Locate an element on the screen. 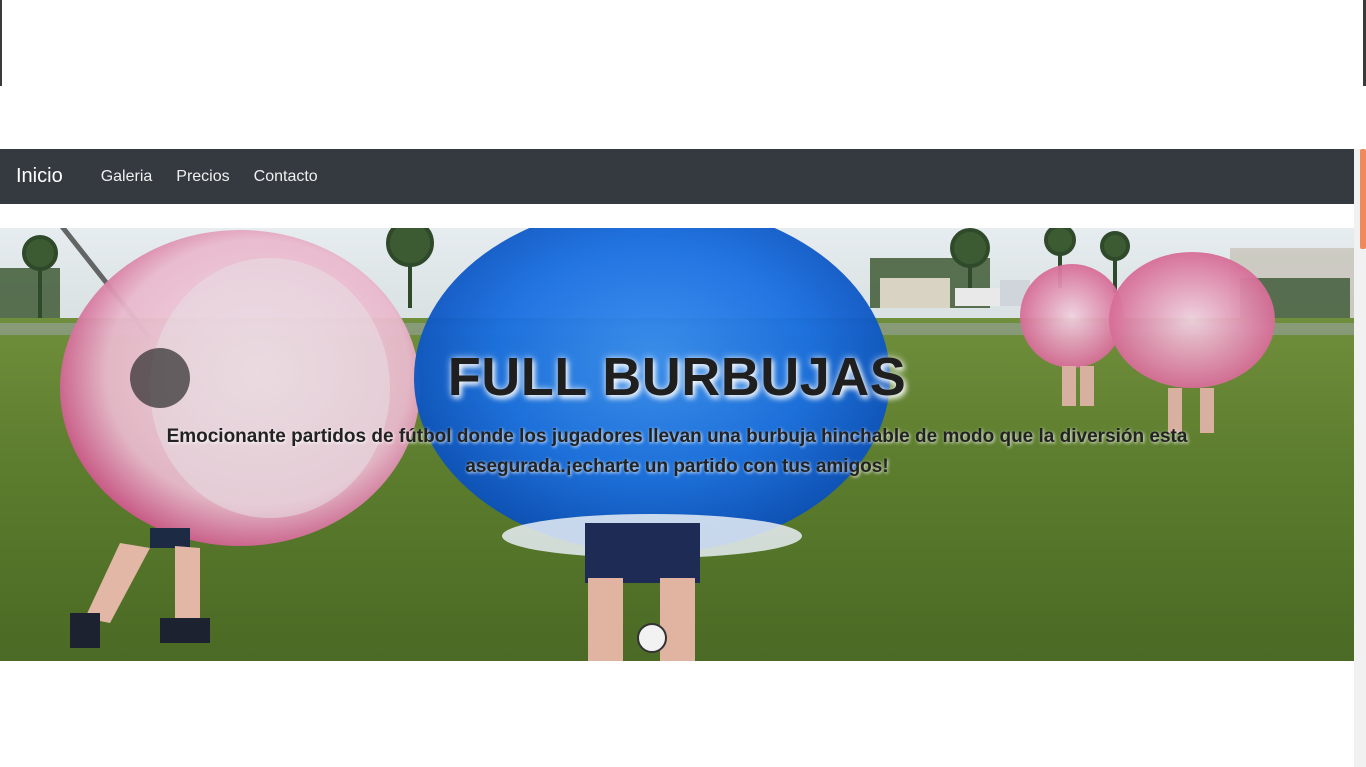 The image size is (1366, 767). nav-link-precios: Precios is located at coordinates (202, 177).